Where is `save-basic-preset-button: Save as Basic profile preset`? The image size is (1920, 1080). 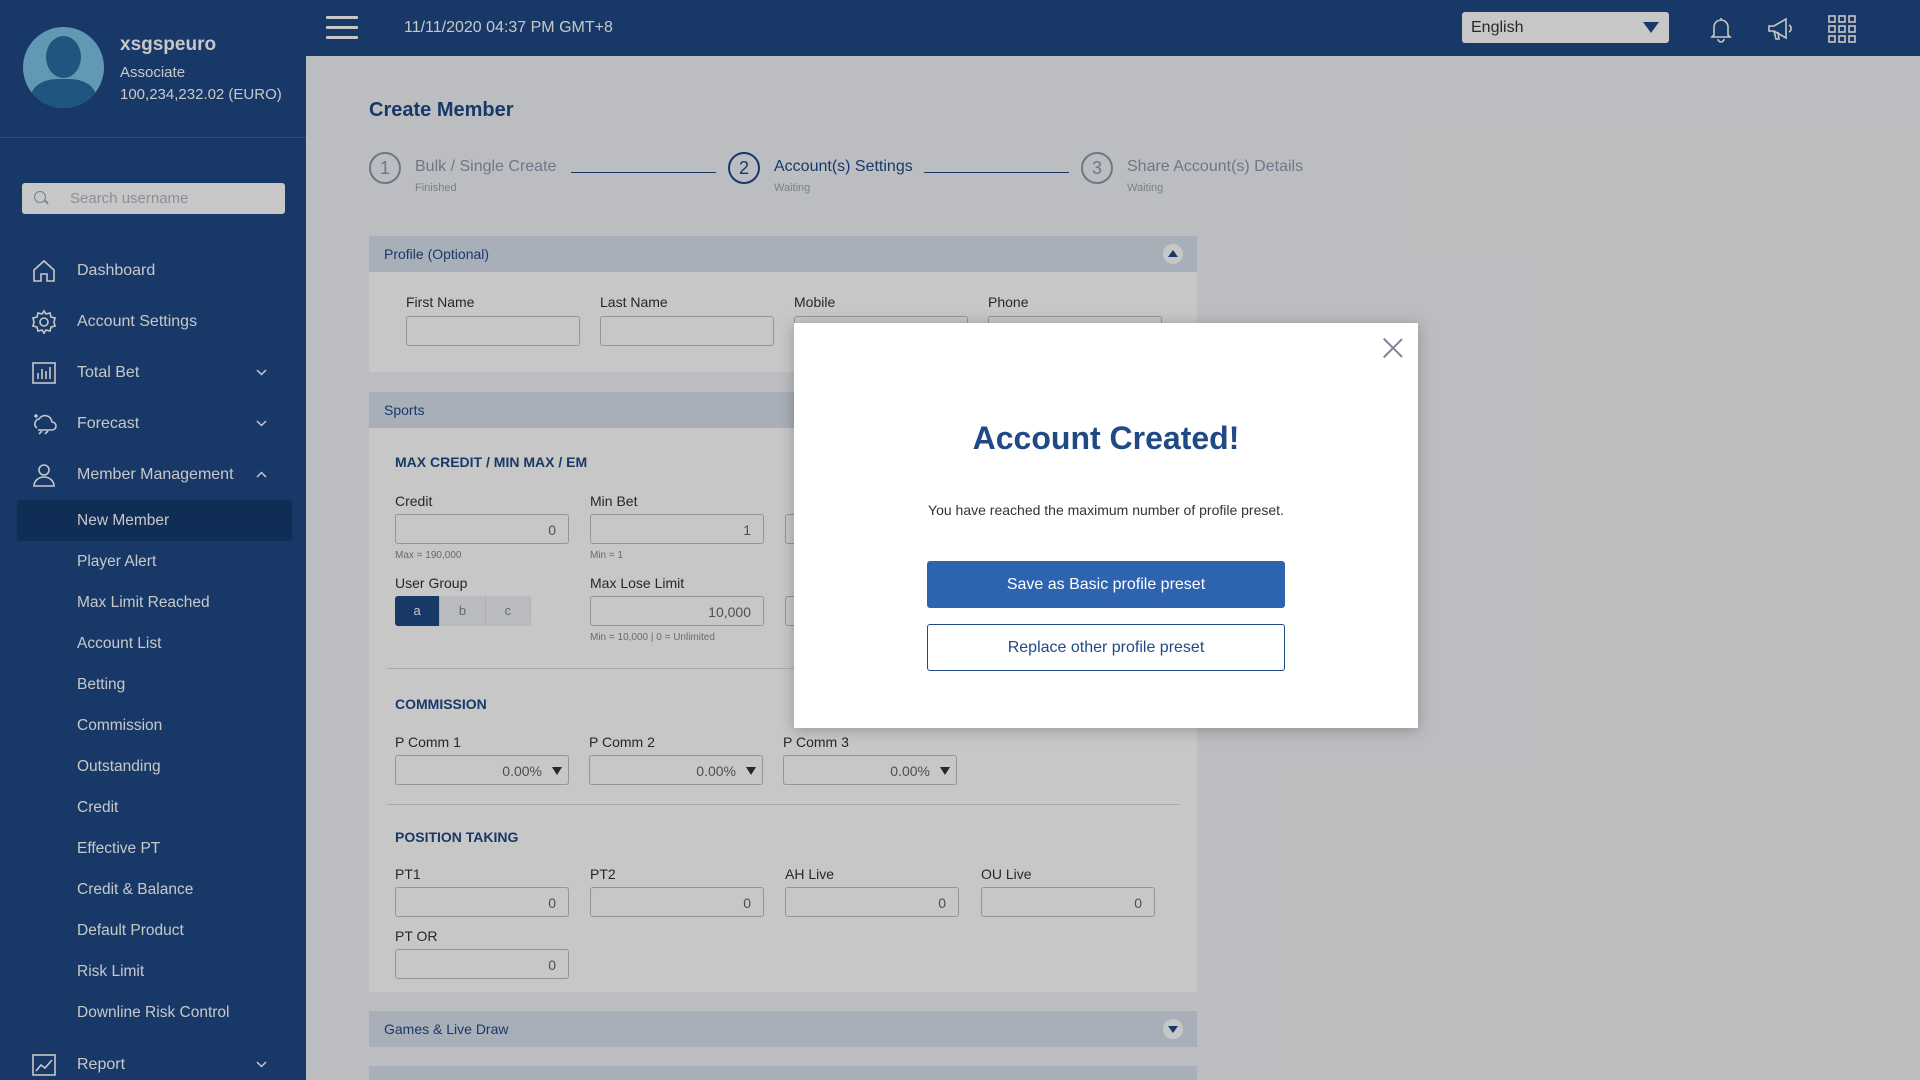
save-basic-preset-button: Save as Basic profile preset is located at coordinates (1106, 584).